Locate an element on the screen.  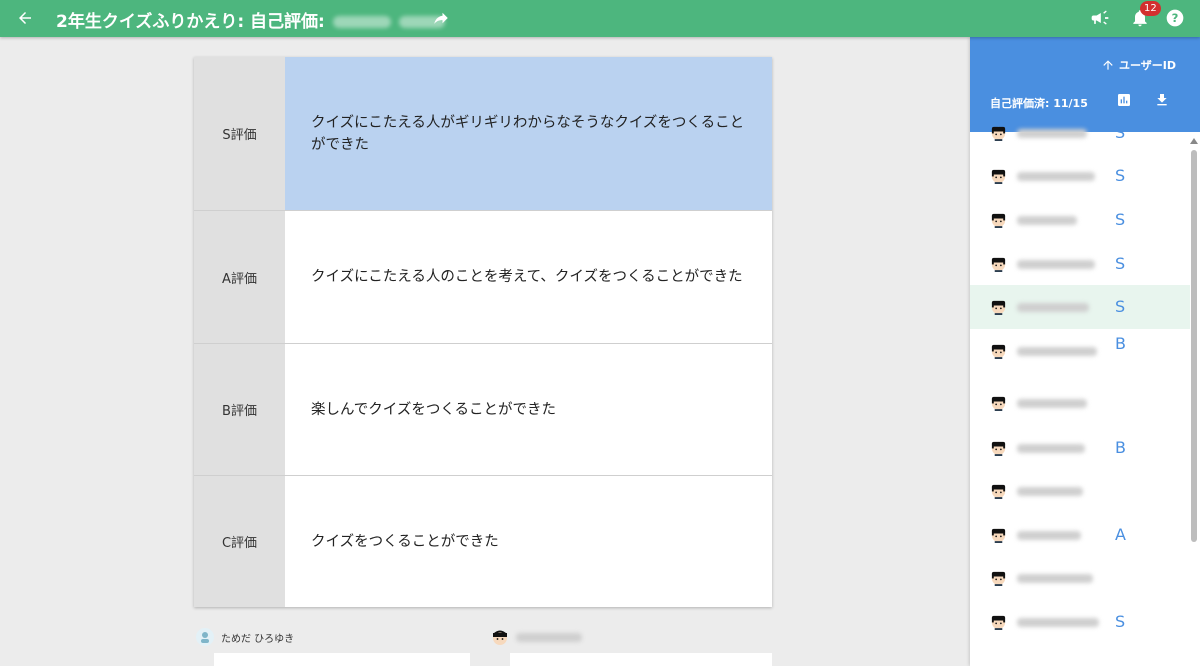
download-icon is located at coordinates (1162, 100).